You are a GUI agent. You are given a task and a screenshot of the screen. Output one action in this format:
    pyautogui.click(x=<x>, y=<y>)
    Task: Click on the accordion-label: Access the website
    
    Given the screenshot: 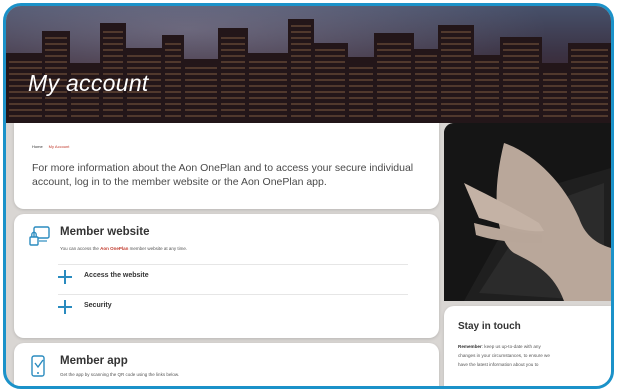 What is the action you would take?
    pyautogui.click(x=116, y=275)
    